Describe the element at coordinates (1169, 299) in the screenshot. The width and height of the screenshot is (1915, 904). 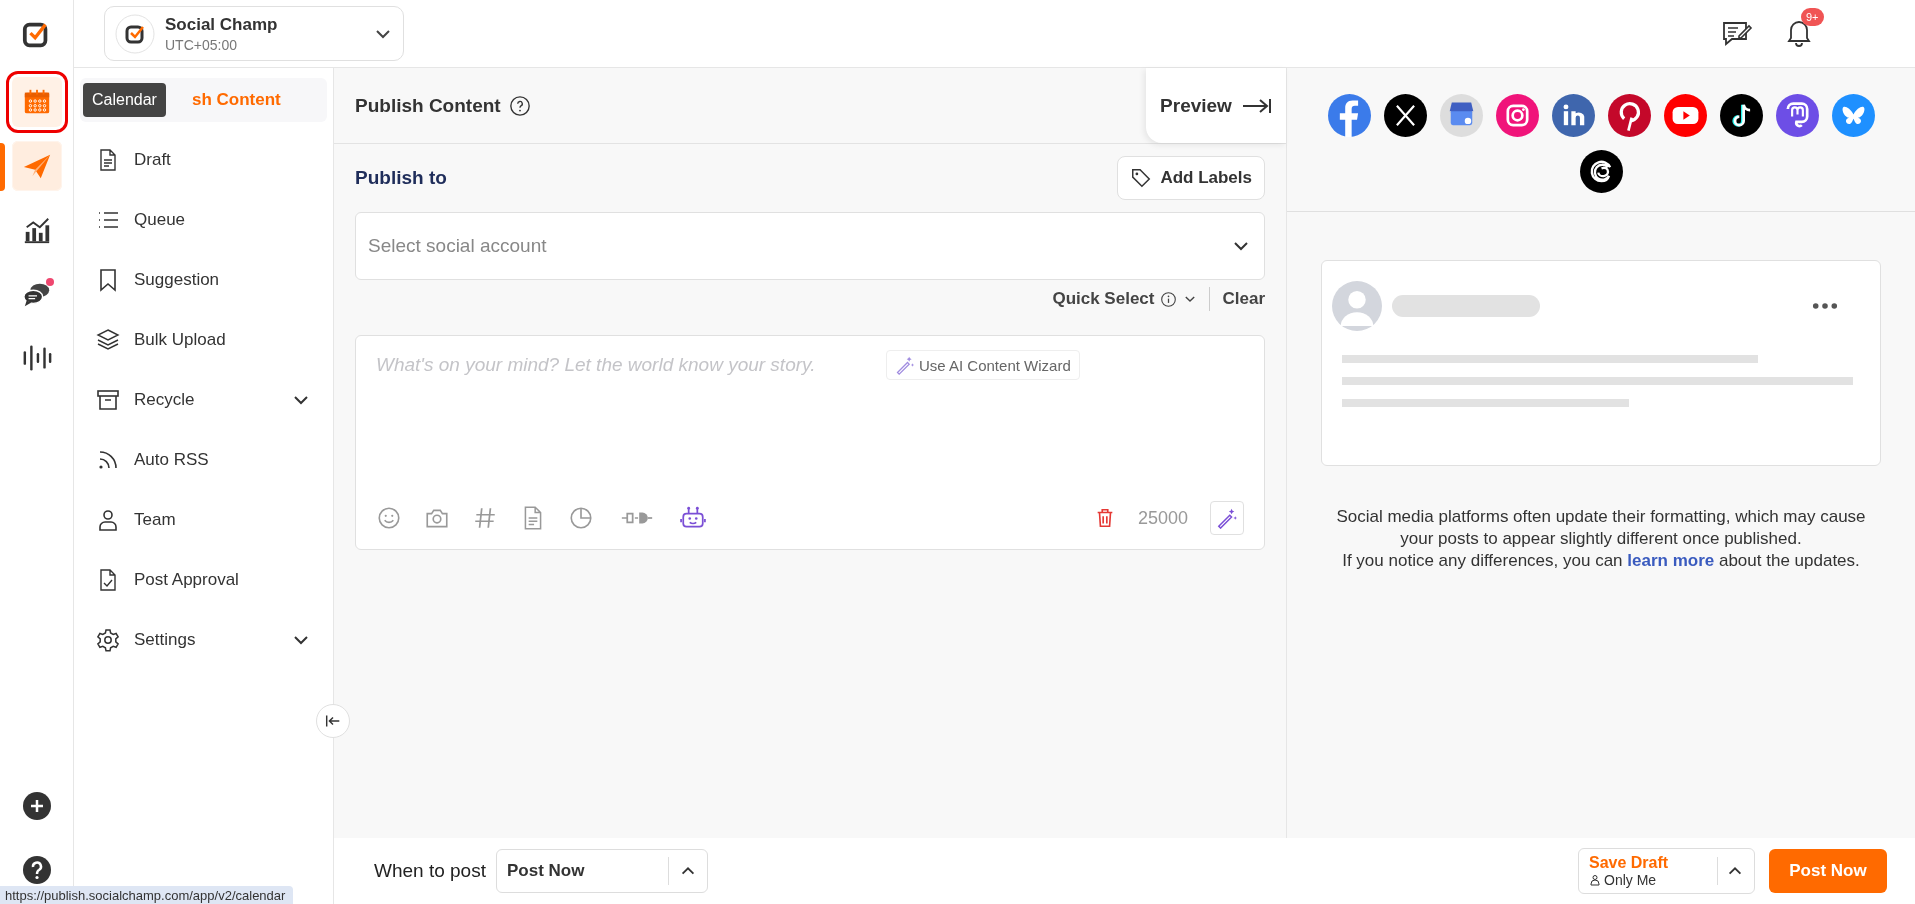
I see `info-icon` at that location.